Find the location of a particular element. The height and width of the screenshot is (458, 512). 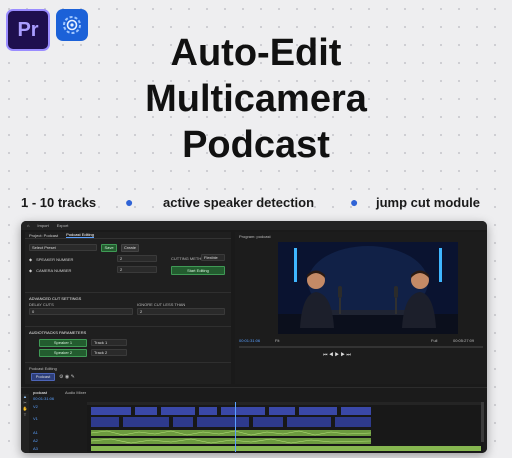

tools-toolbar: ▲ ✂ ✋ T is located at coordinates (25, 423).